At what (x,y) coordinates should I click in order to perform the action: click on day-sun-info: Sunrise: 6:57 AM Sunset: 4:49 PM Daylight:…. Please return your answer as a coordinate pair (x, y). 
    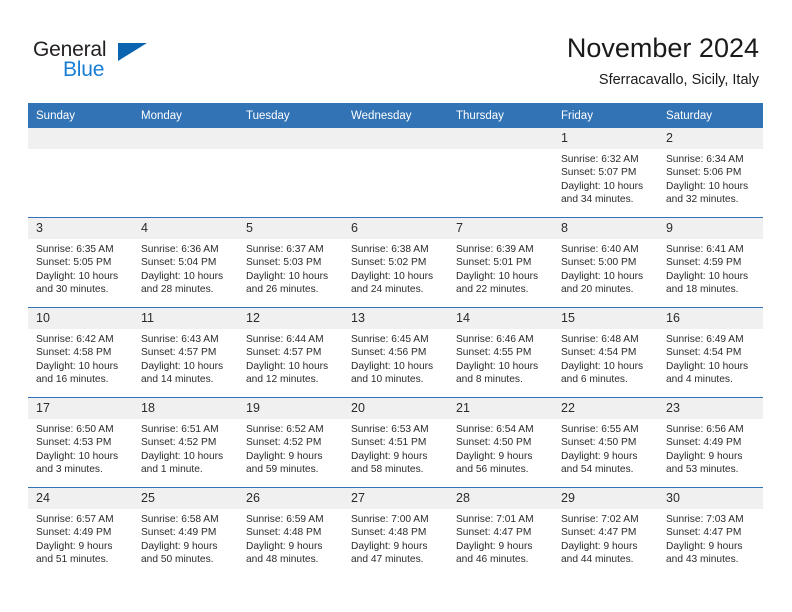
    Looking at the image, I should click on (80, 538).